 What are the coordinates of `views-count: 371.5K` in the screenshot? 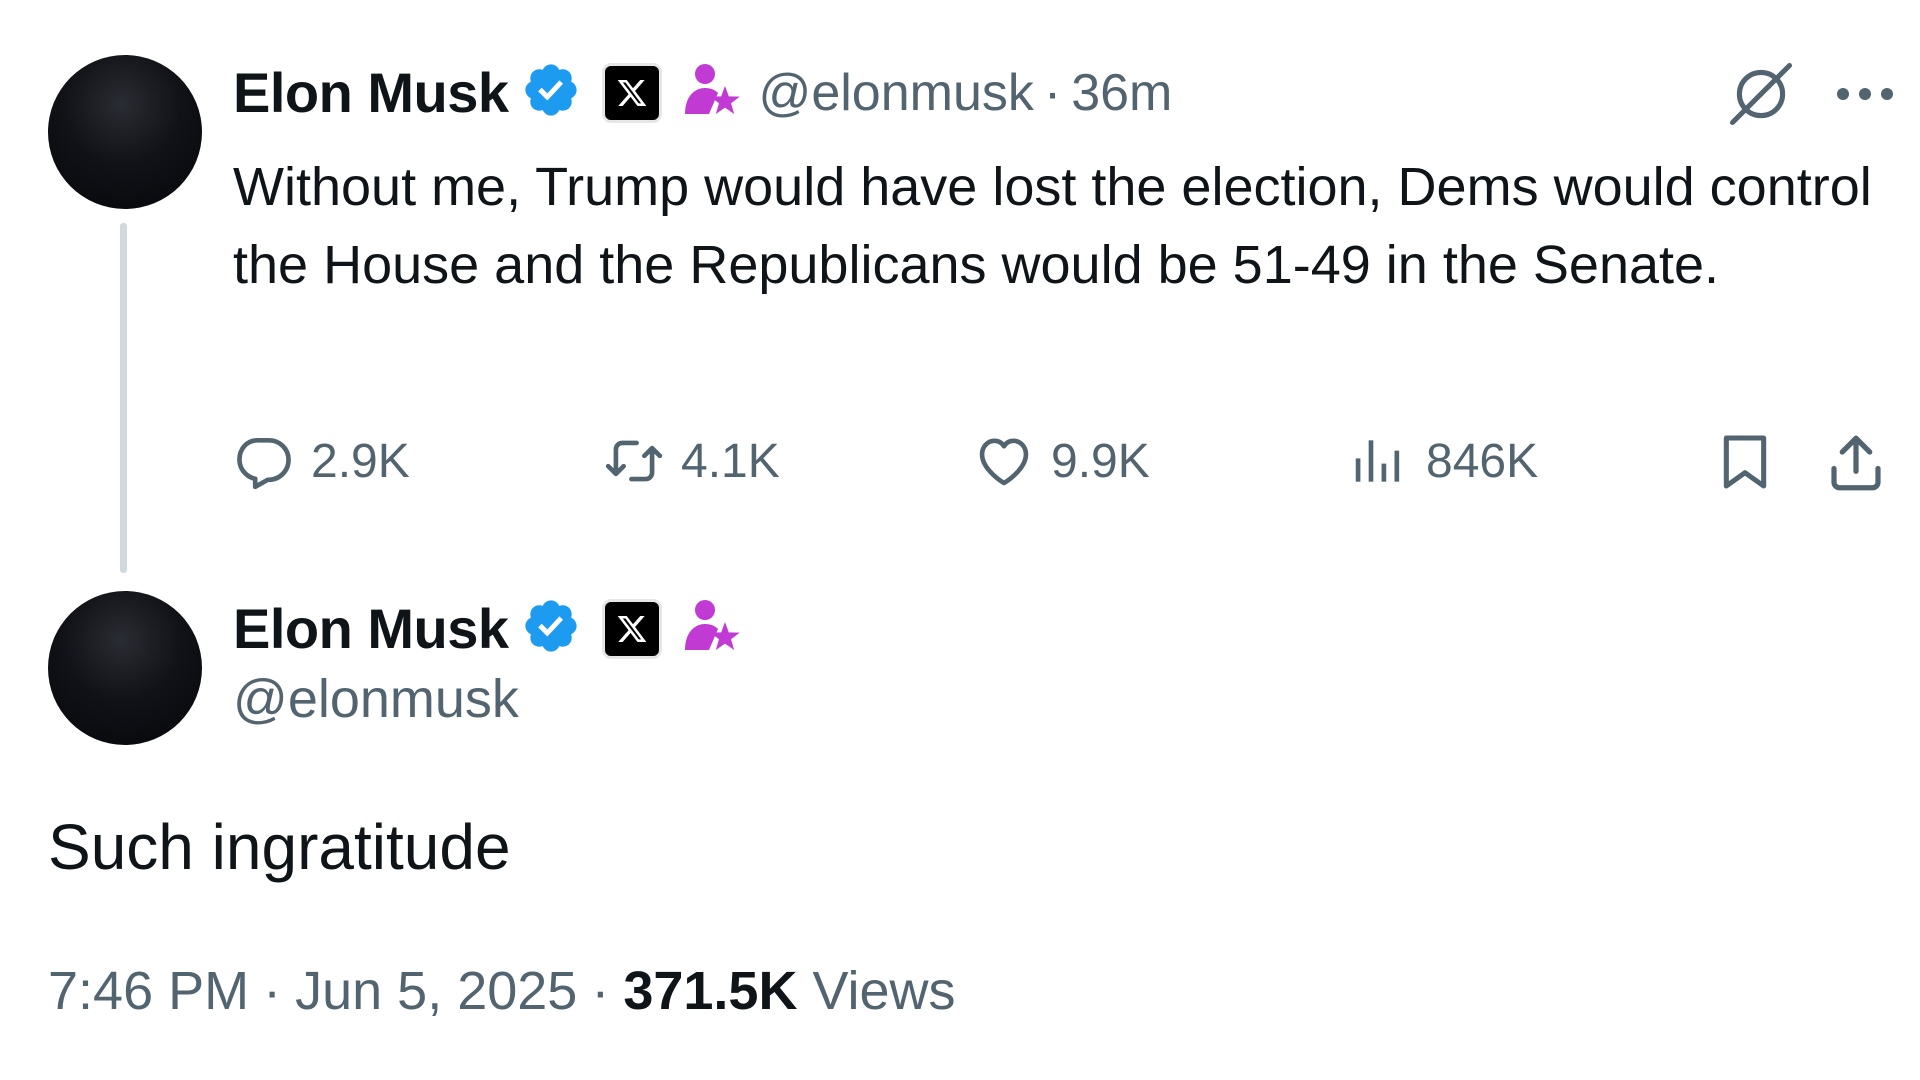 It's located at (710, 991).